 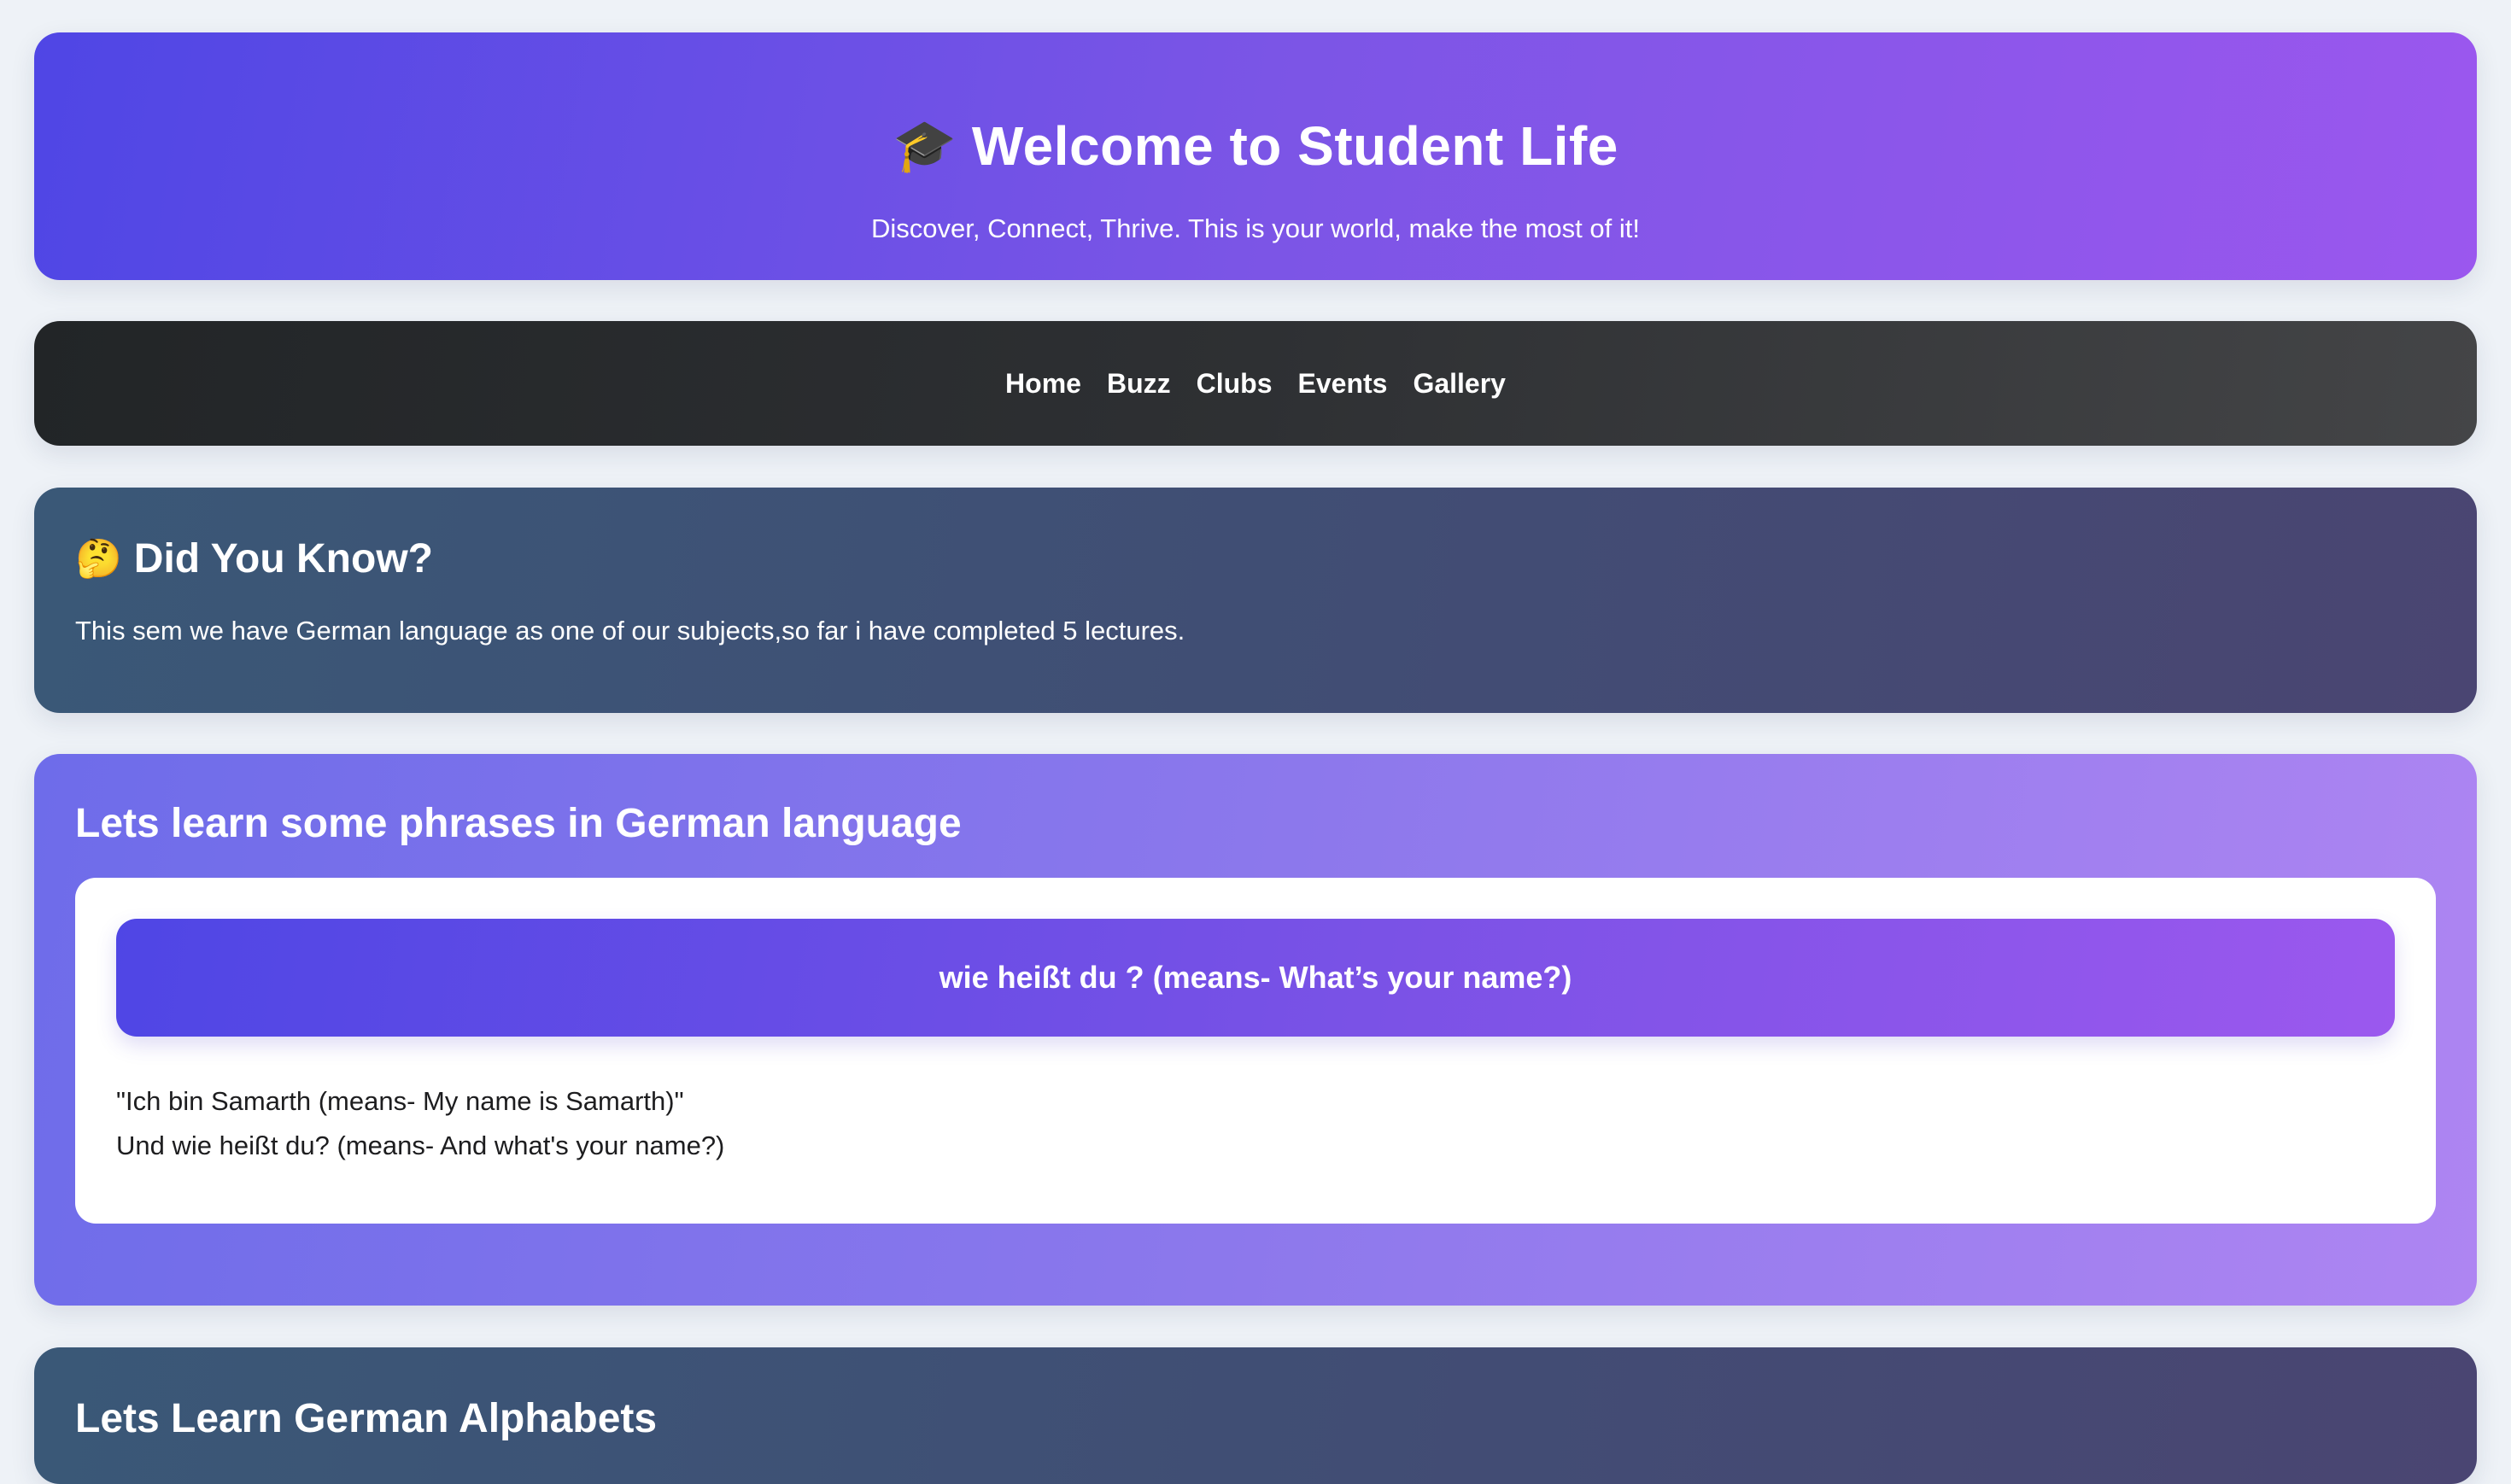 What do you see at coordinates (1343, 384) in the screenshot?
I see `nav-item-events: Events` at bounding box center [1343, 384].